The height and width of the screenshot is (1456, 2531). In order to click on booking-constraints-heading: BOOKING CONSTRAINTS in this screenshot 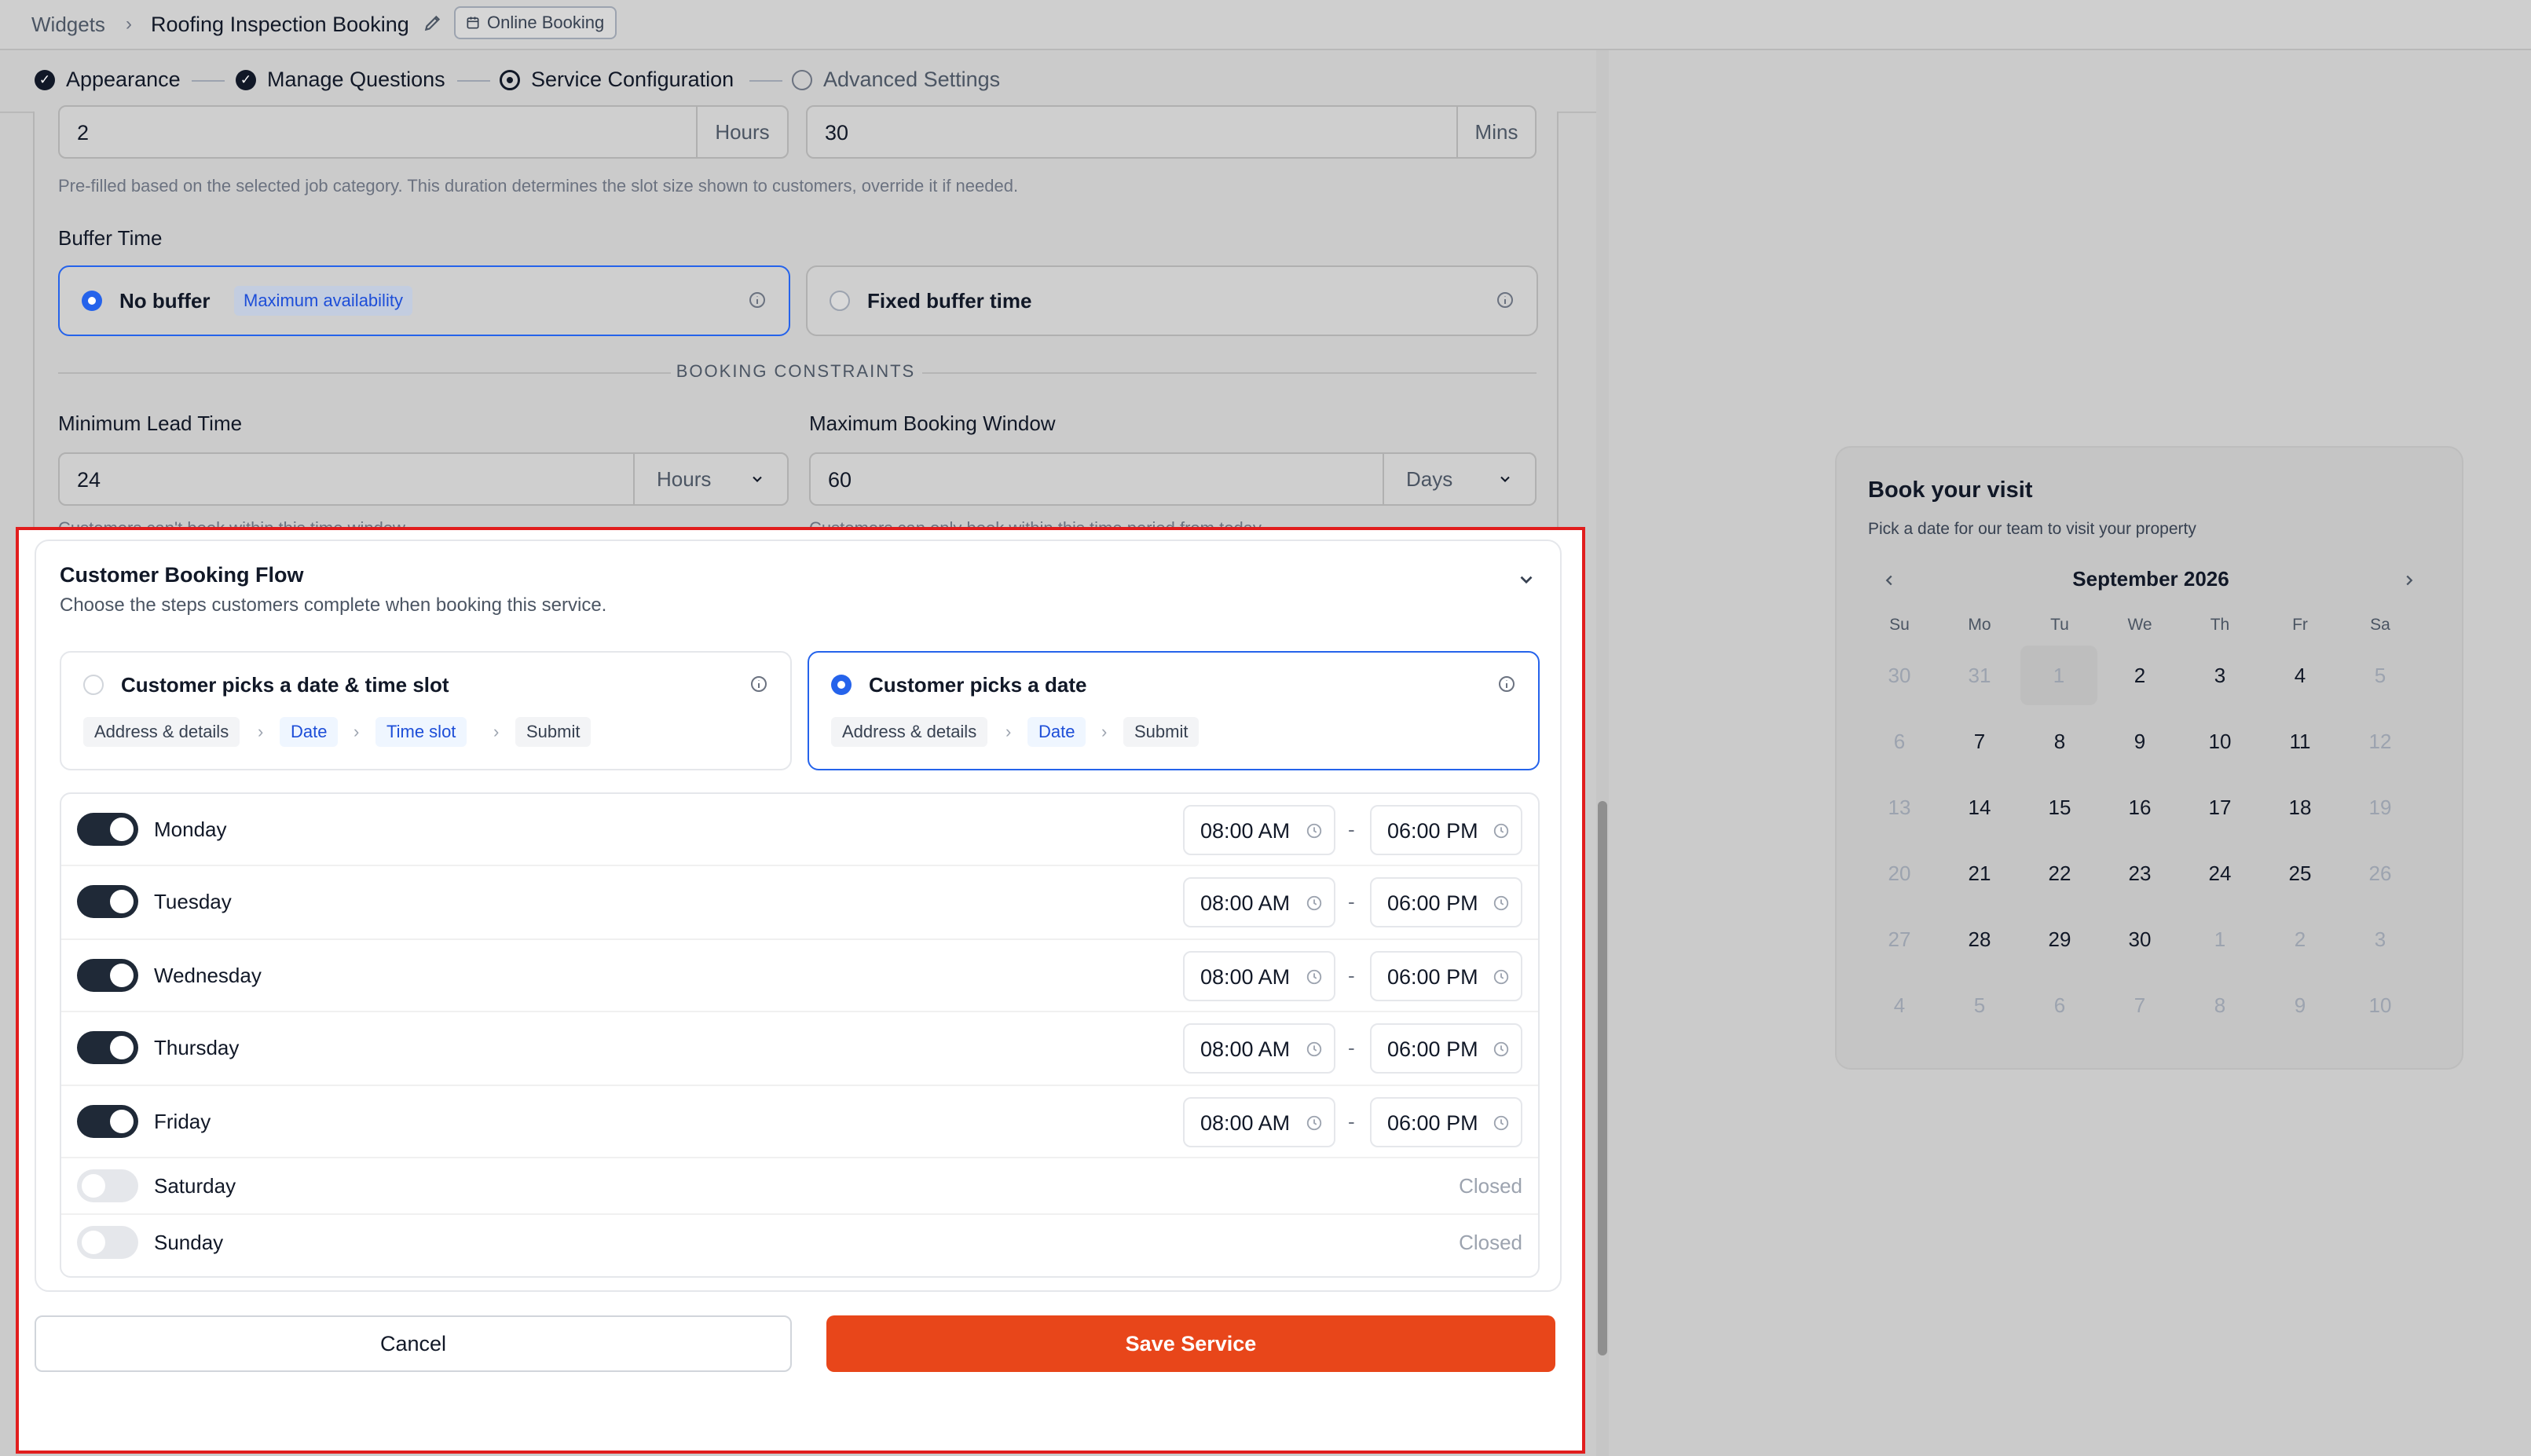, I will do `click(796, 371)`.